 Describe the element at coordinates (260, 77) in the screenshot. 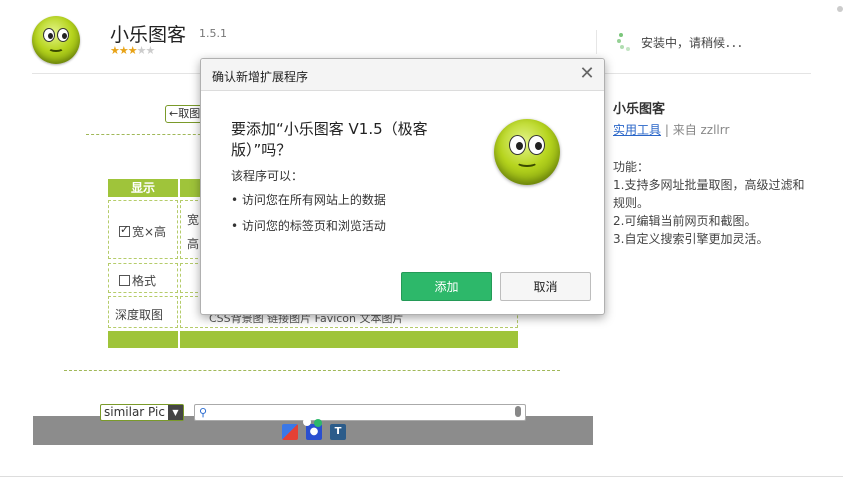

I see `dialog-title: 确认新增扩展程序` at that location.